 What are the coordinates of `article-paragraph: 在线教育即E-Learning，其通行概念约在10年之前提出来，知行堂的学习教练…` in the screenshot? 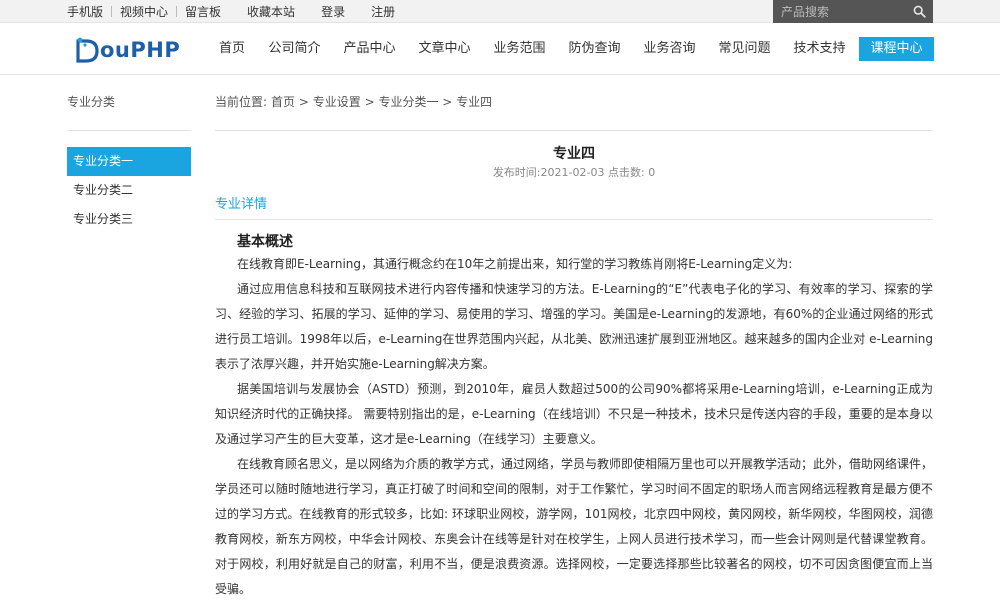 It's located at (515, 264).